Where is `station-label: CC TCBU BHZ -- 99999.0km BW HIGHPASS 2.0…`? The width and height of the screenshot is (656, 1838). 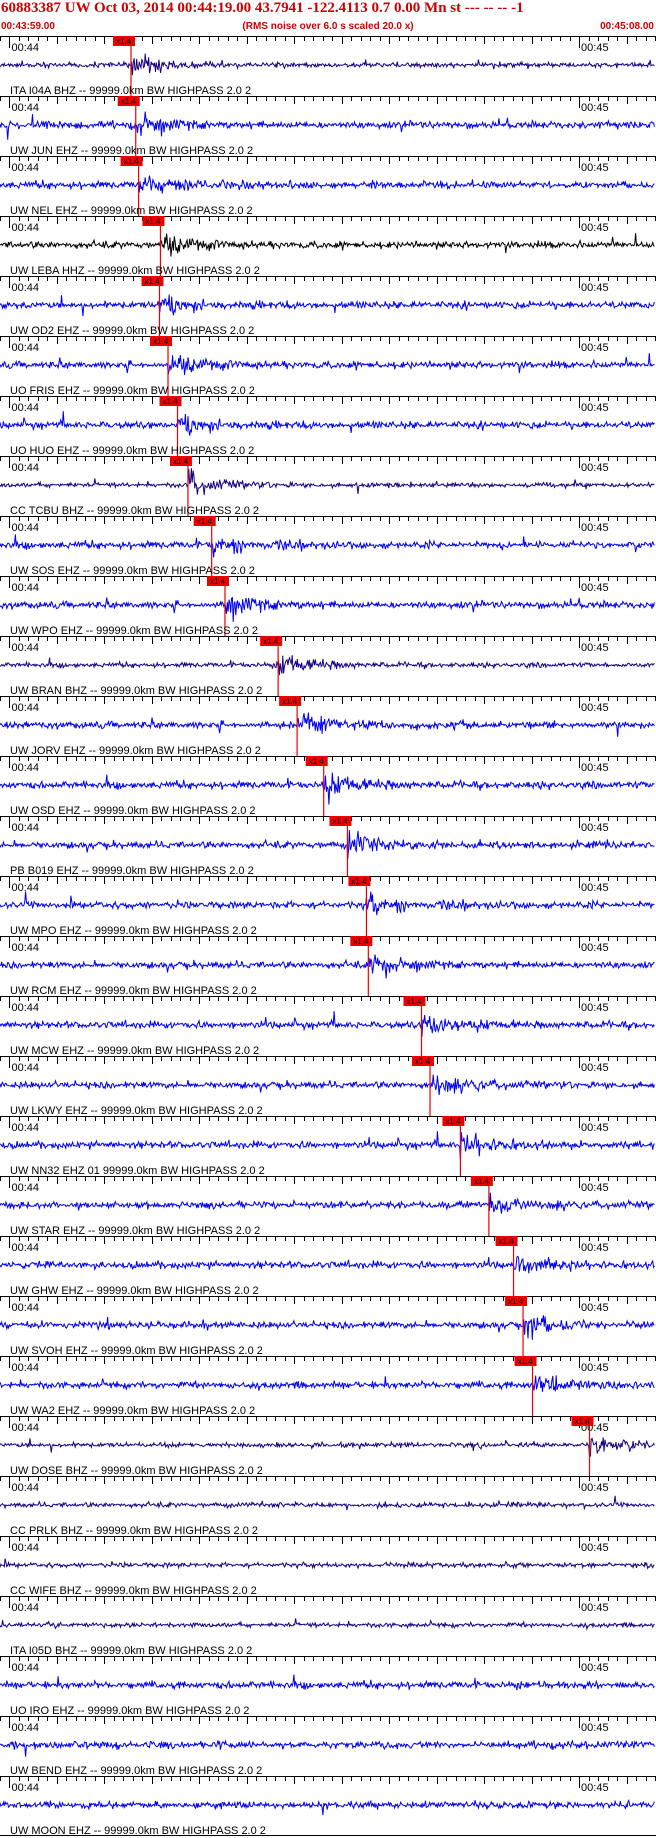 station-label: CC TCBU BHZ -- 99999.0km BW HIGHPASS 2.0… is located at coordinates (134, 511).